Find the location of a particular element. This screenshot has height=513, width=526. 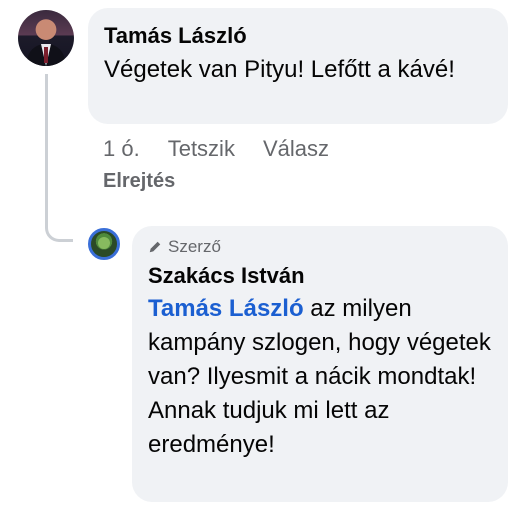

comment-timestamp: 1 ó. is located at coordinates (121, 149).